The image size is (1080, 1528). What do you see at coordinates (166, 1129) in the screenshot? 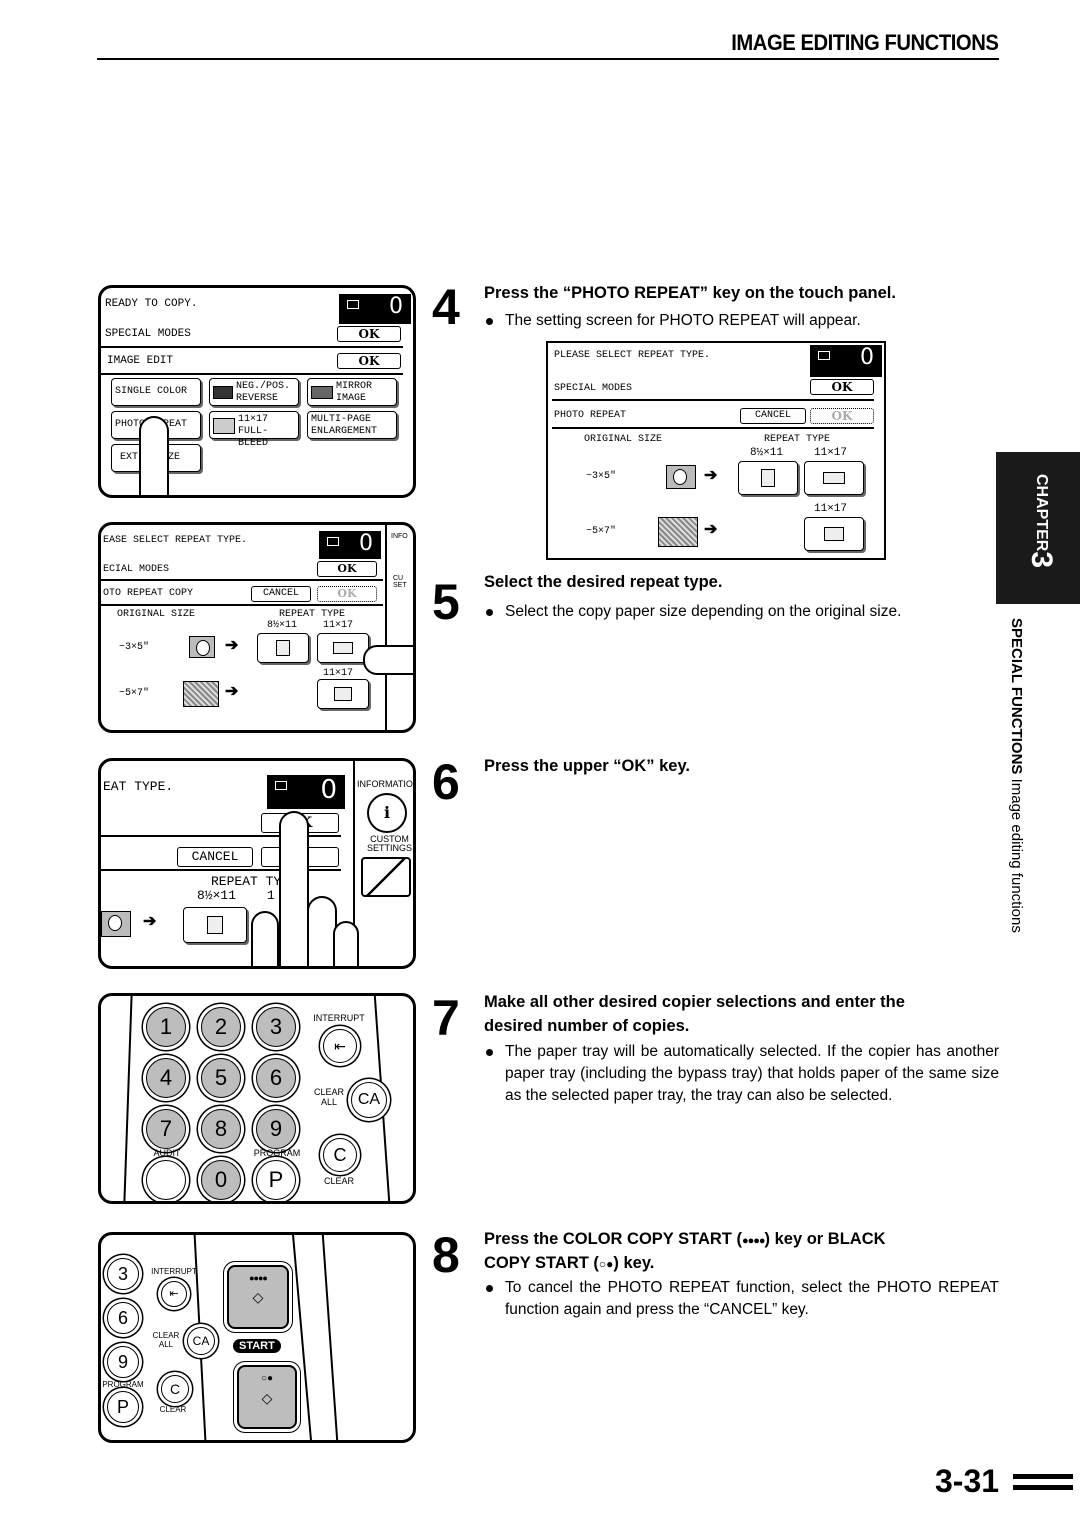
I see `digit-key-7: 7` at bounding box center [166, 1129].